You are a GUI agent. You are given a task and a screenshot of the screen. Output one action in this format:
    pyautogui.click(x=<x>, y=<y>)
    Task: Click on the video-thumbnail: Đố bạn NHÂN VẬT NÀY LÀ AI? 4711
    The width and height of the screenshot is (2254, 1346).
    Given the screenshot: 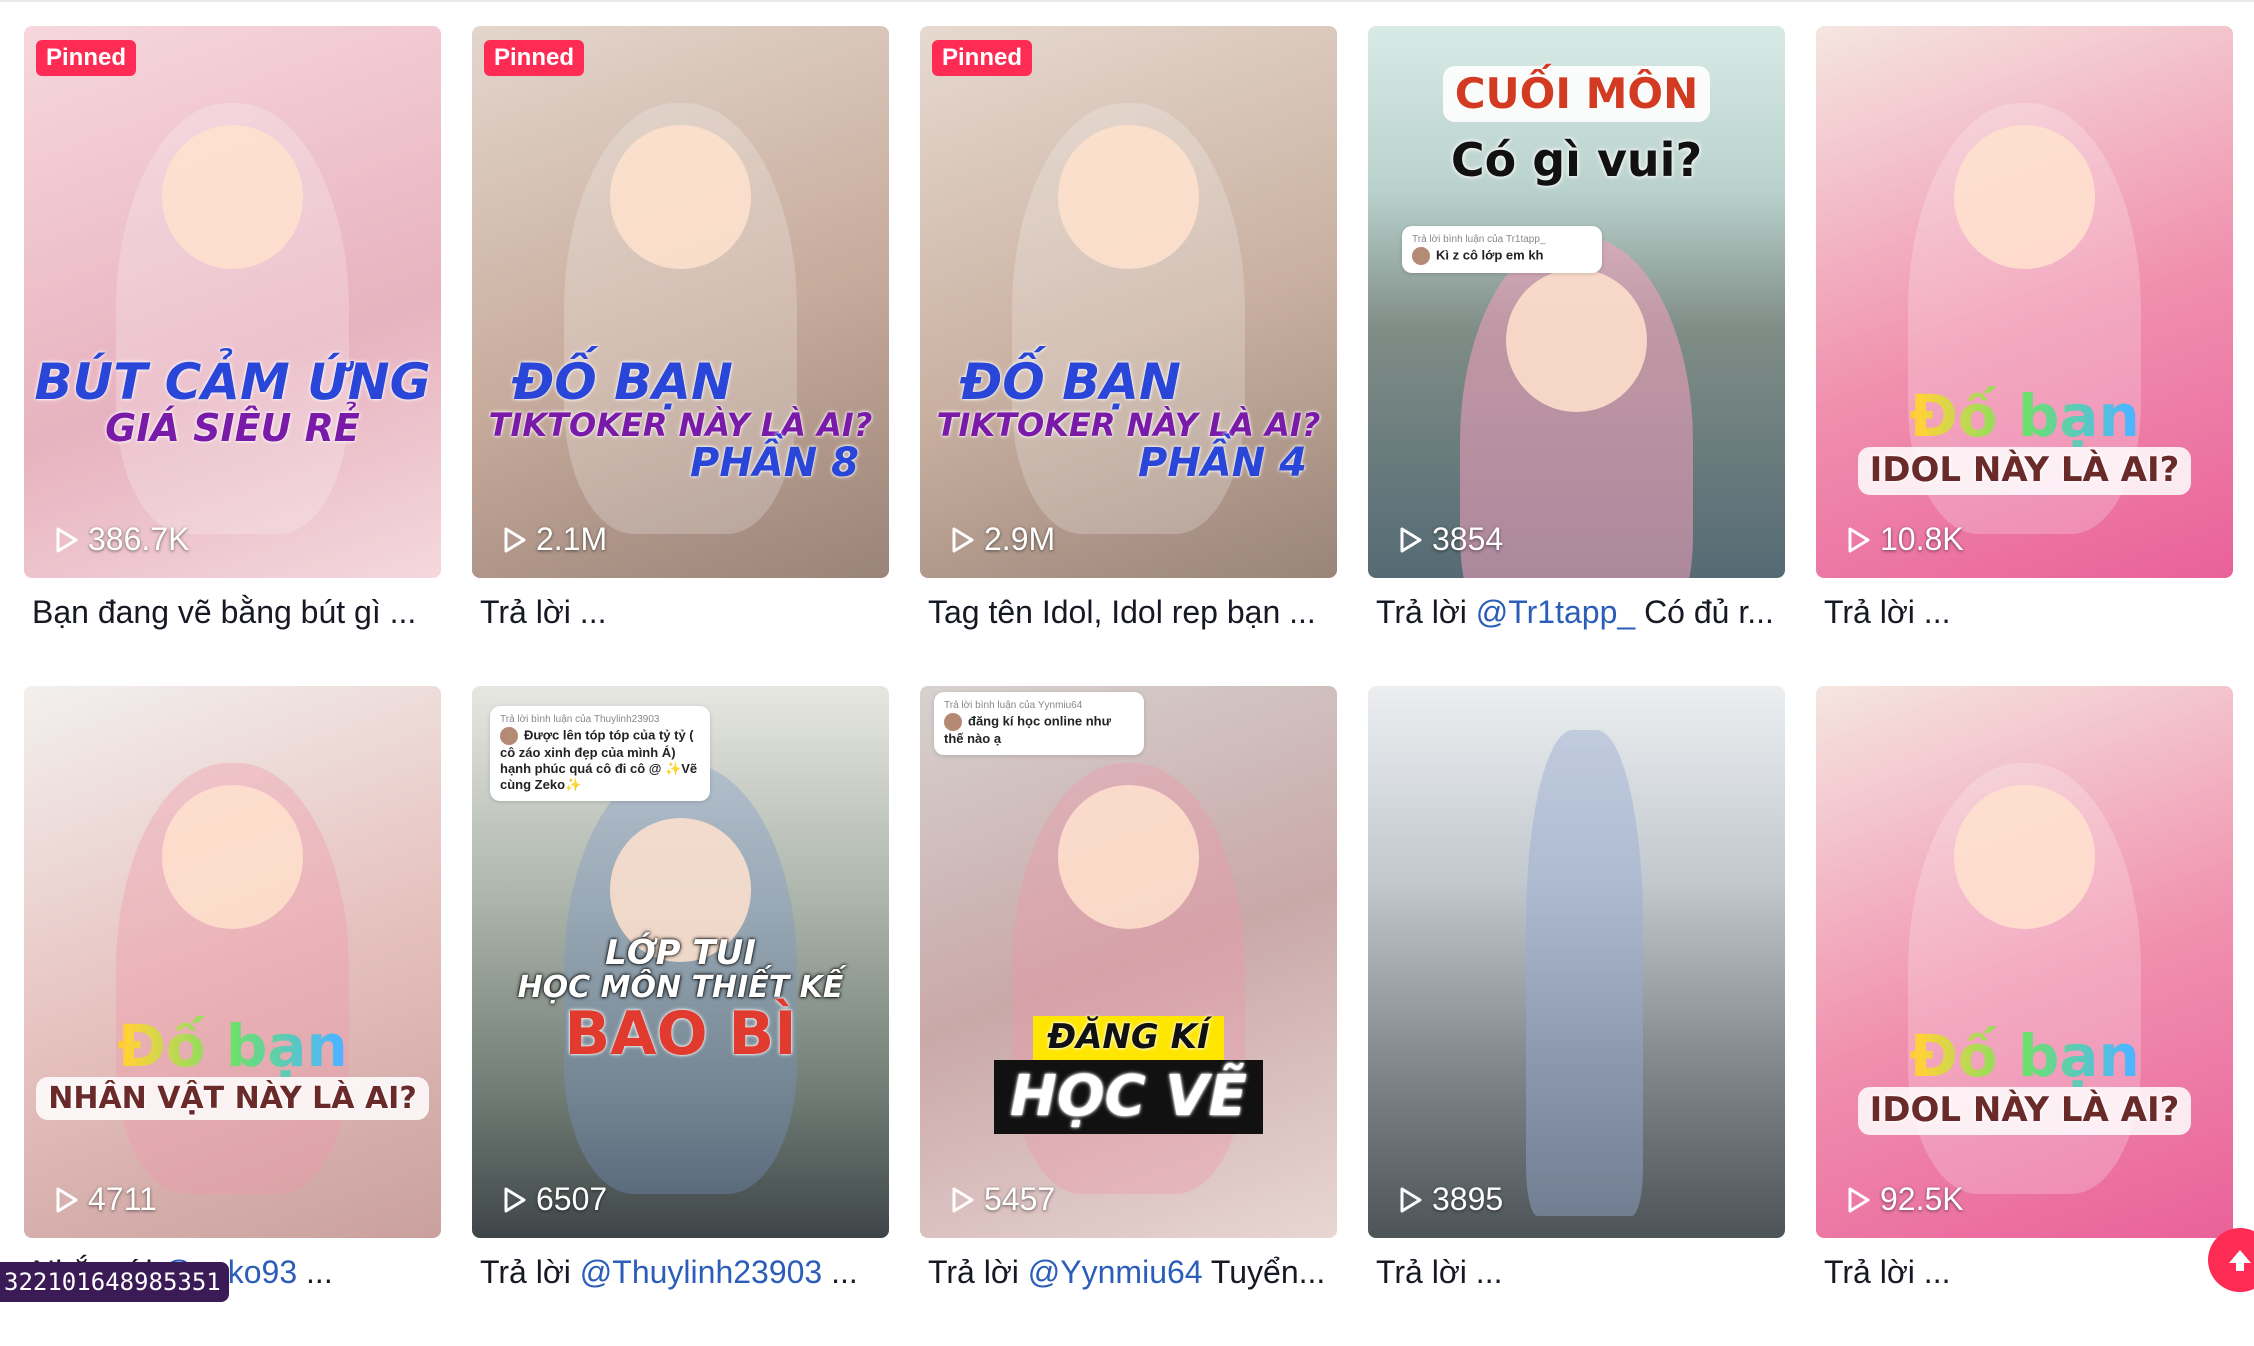 What is the action you would take?
    pyautogui.click(x=232, y=962)
    